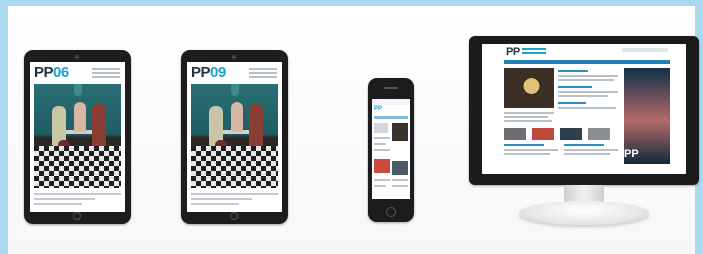  I want to click on website-logo-tagline, so click(534, 52).